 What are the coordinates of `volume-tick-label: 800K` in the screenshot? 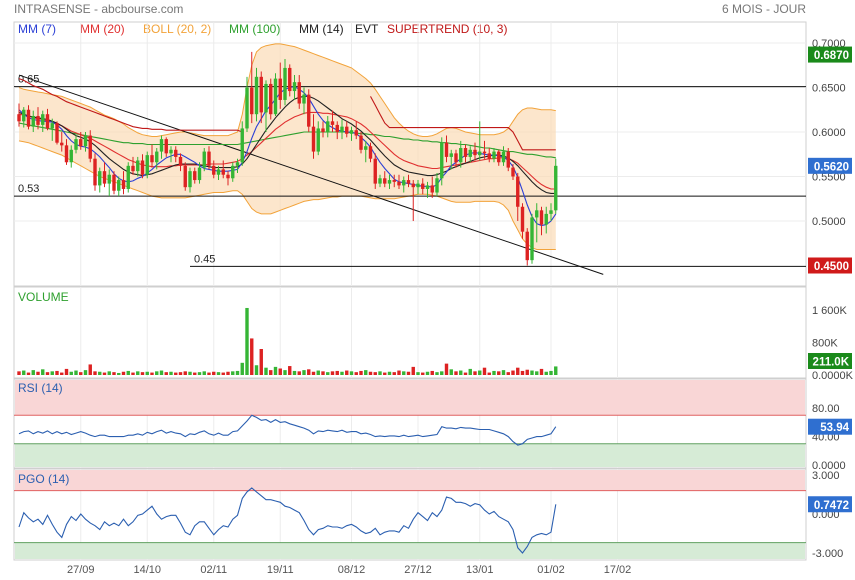 It's located at (825, 344).